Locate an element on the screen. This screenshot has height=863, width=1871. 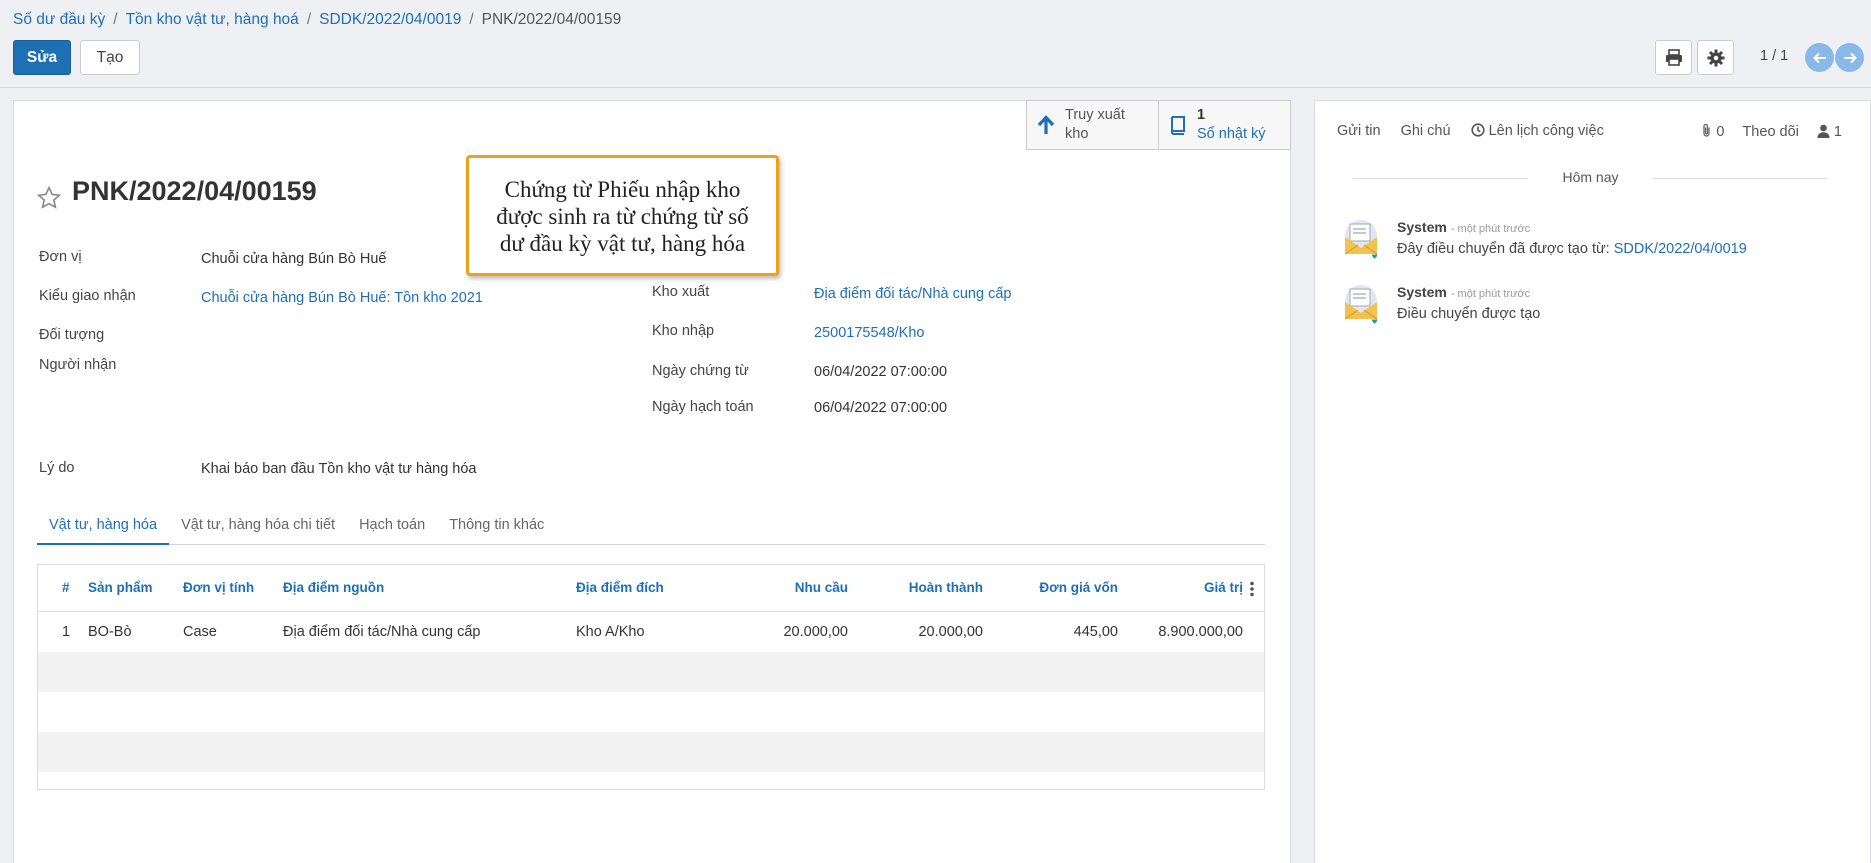
cell-demand: 20.000,00 is located at coordinates (815, 632).